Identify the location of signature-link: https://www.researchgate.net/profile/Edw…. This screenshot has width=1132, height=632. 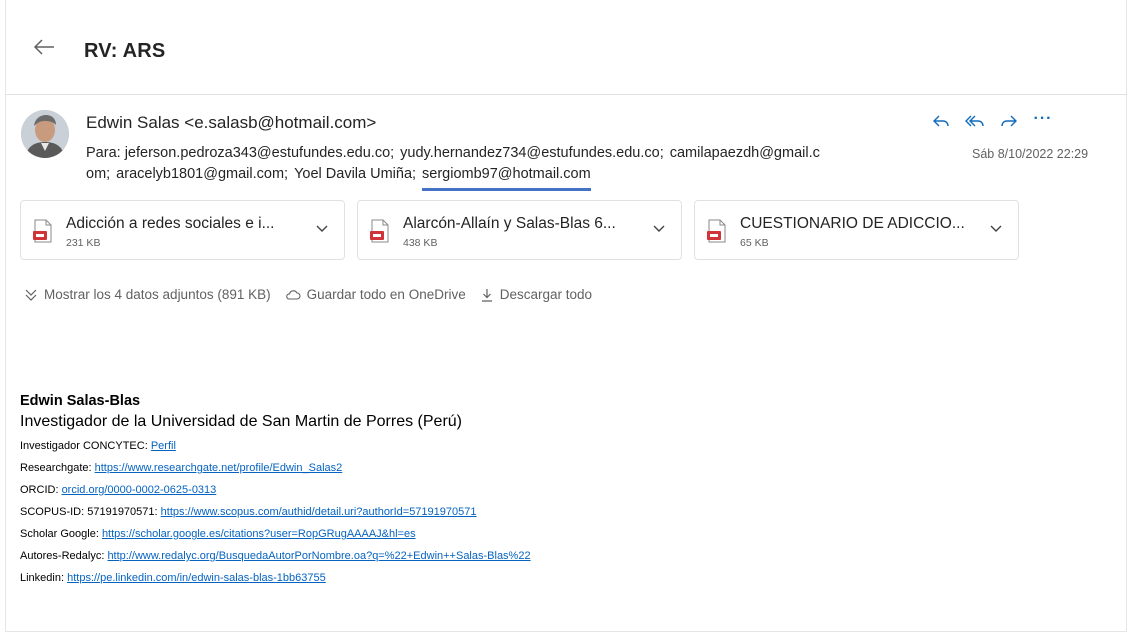
(219, 468).